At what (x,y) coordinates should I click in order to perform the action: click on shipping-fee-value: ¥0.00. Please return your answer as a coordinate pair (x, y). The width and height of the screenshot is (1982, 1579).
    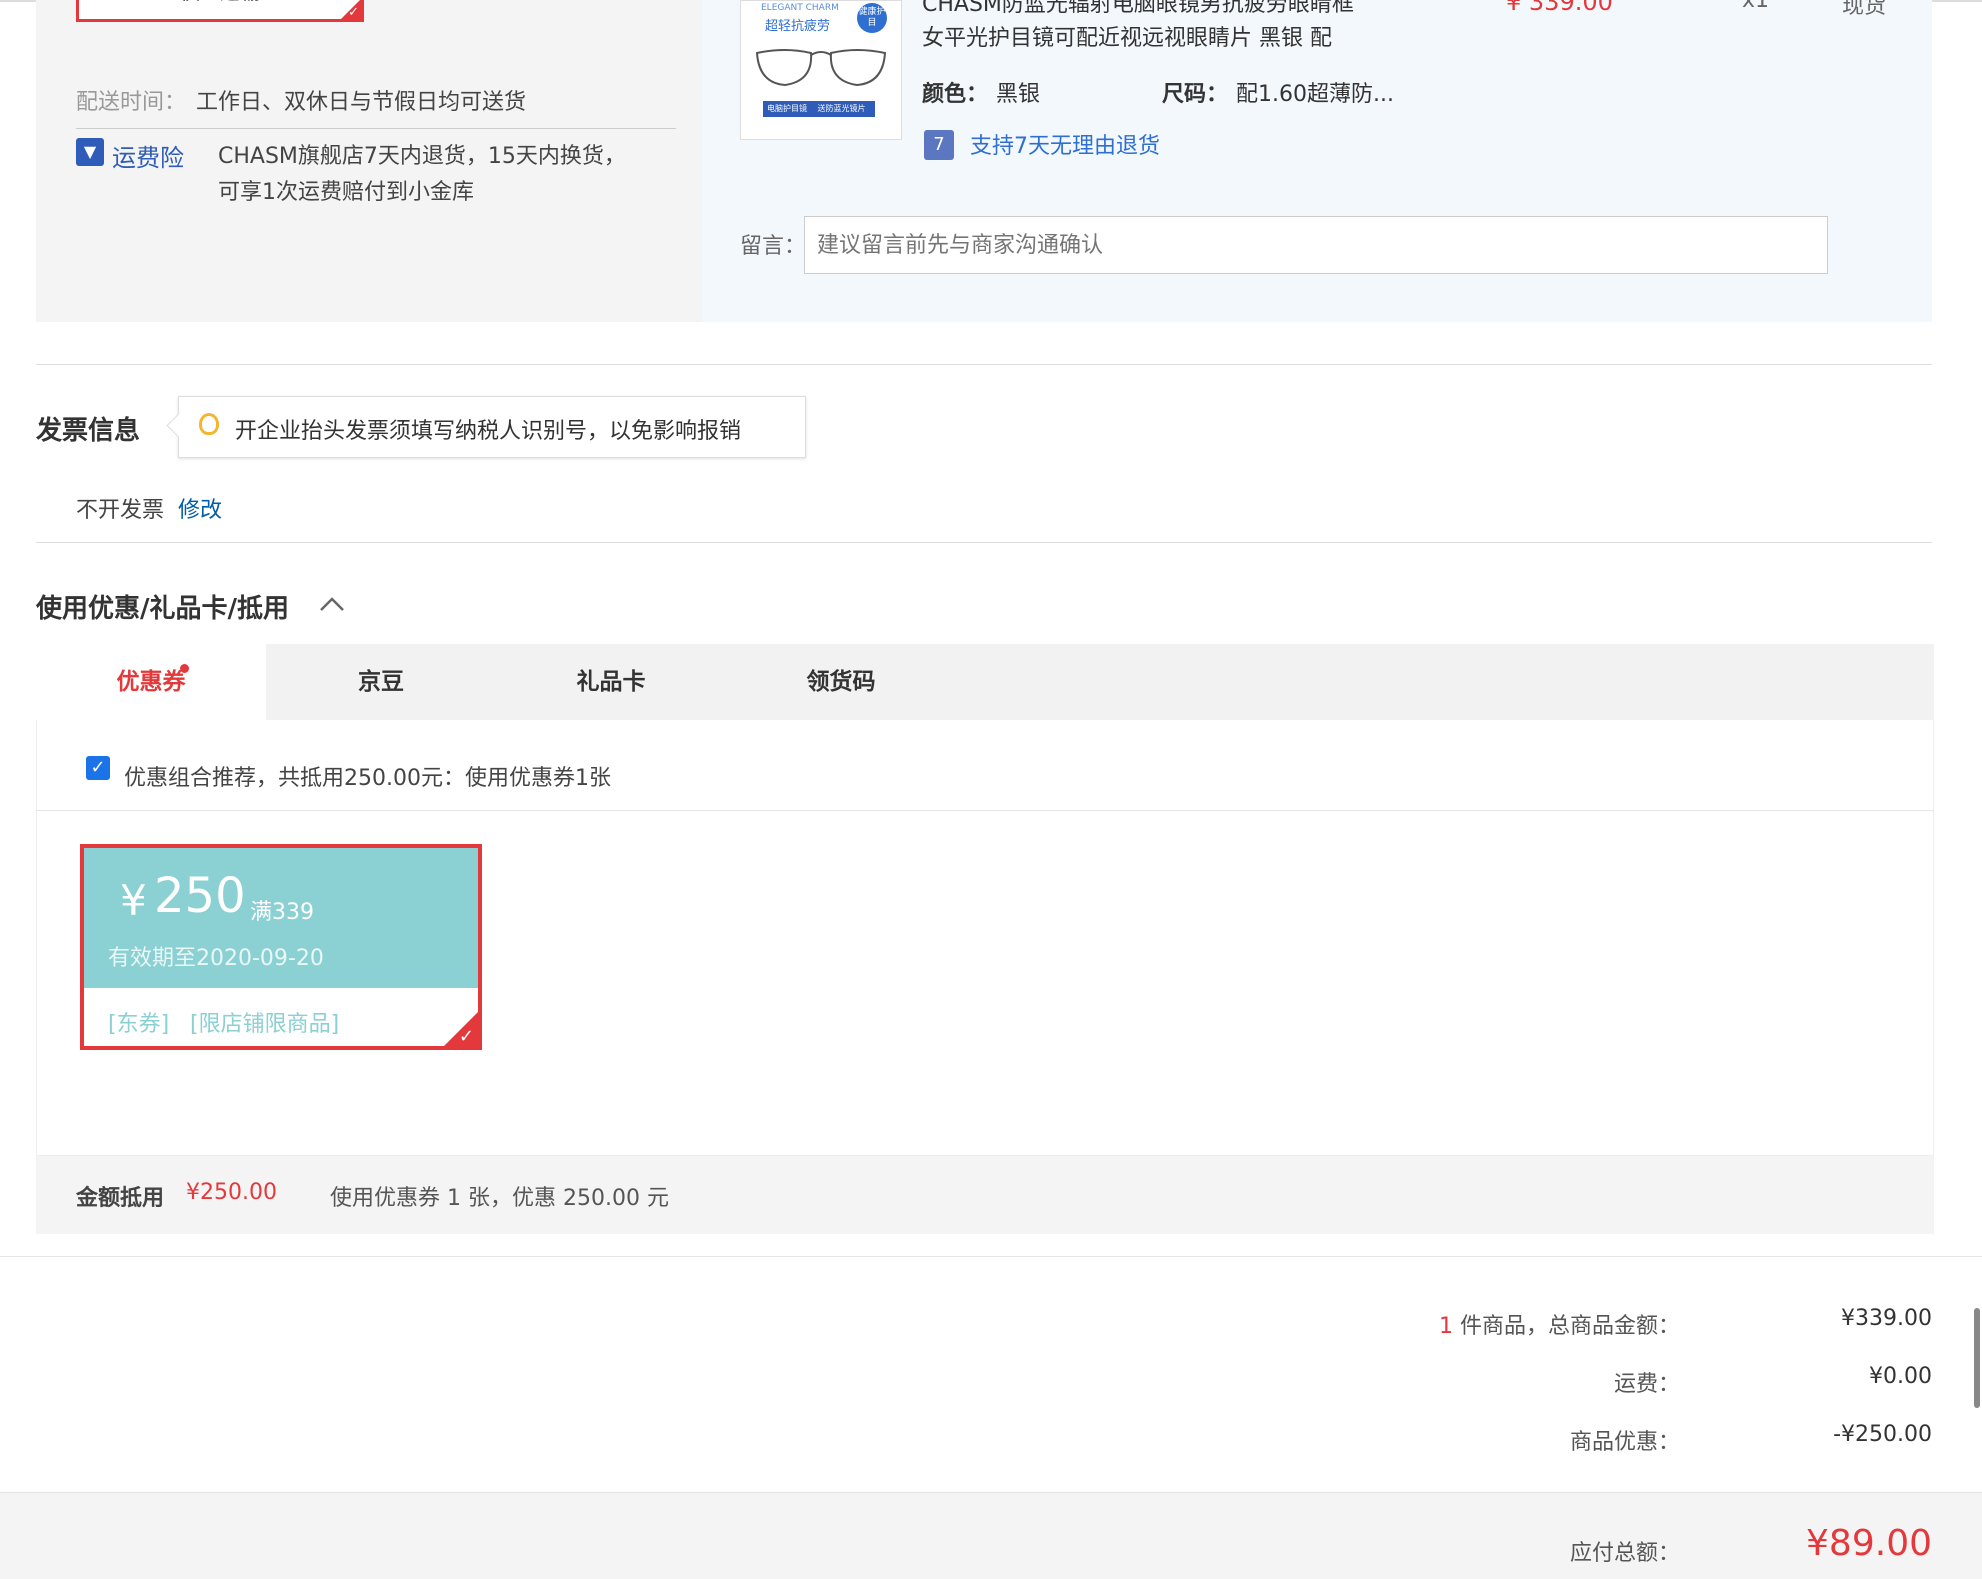
    Looking at the image, I should click on (1900, 1376).